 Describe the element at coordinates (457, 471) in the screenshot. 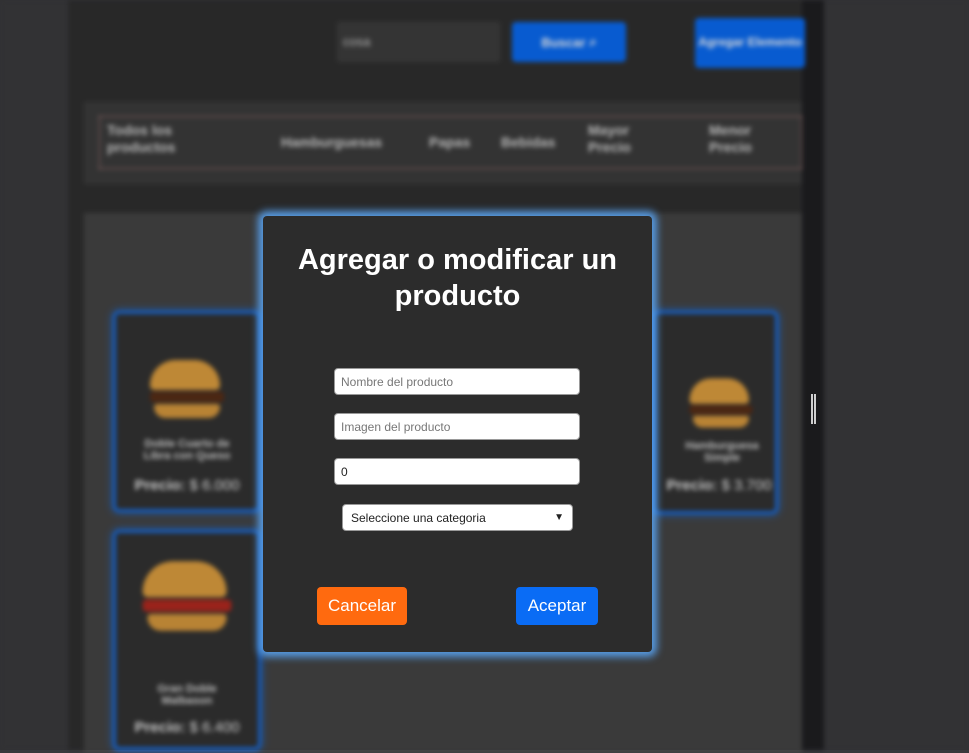

I see `product-price-input` at that location.